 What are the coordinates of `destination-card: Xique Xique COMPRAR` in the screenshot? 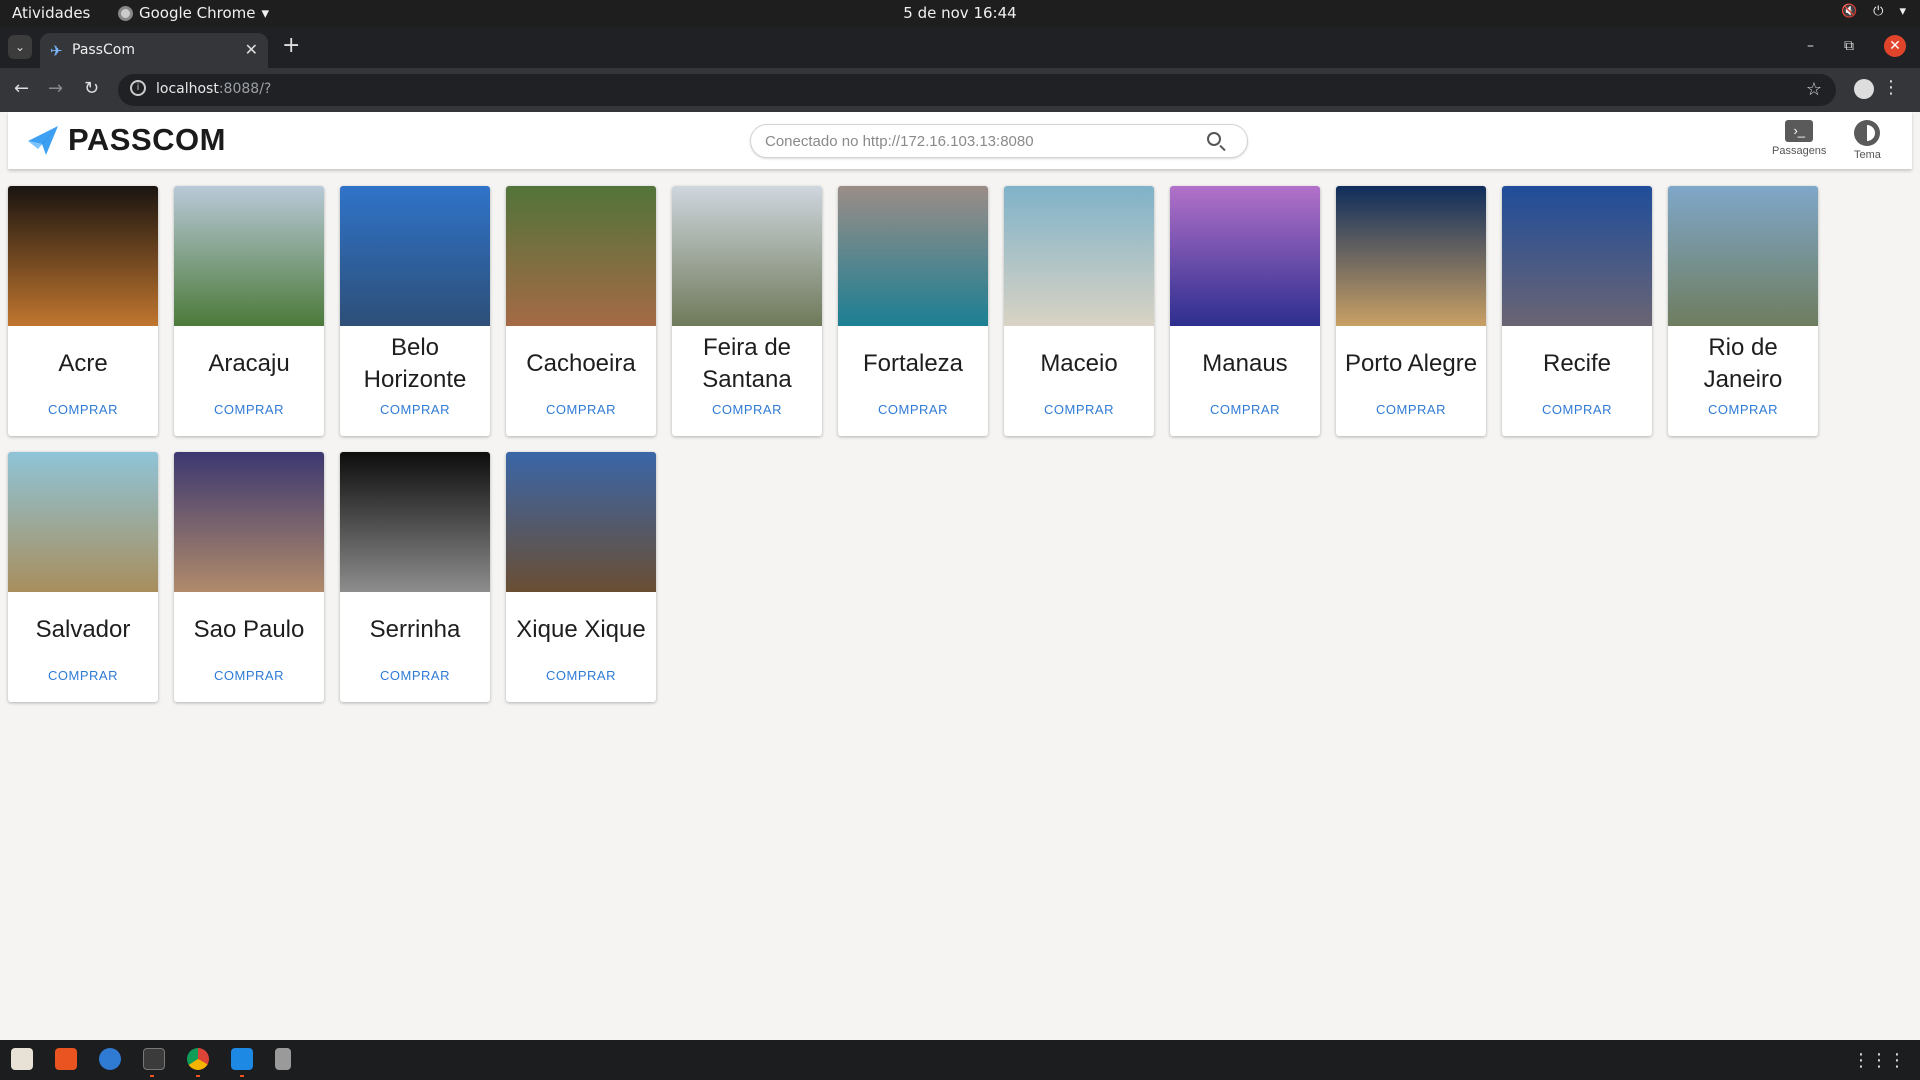 It's located at (581, 577).